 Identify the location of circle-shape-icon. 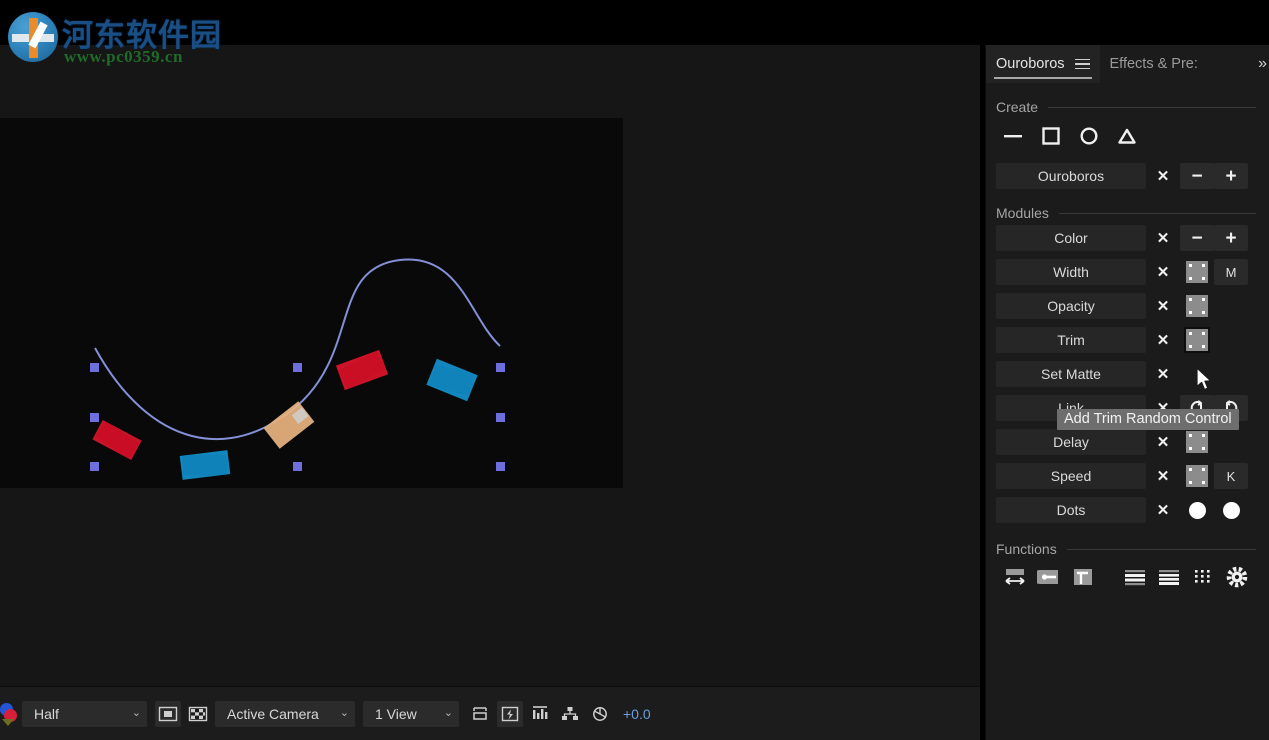
(1089, 136).